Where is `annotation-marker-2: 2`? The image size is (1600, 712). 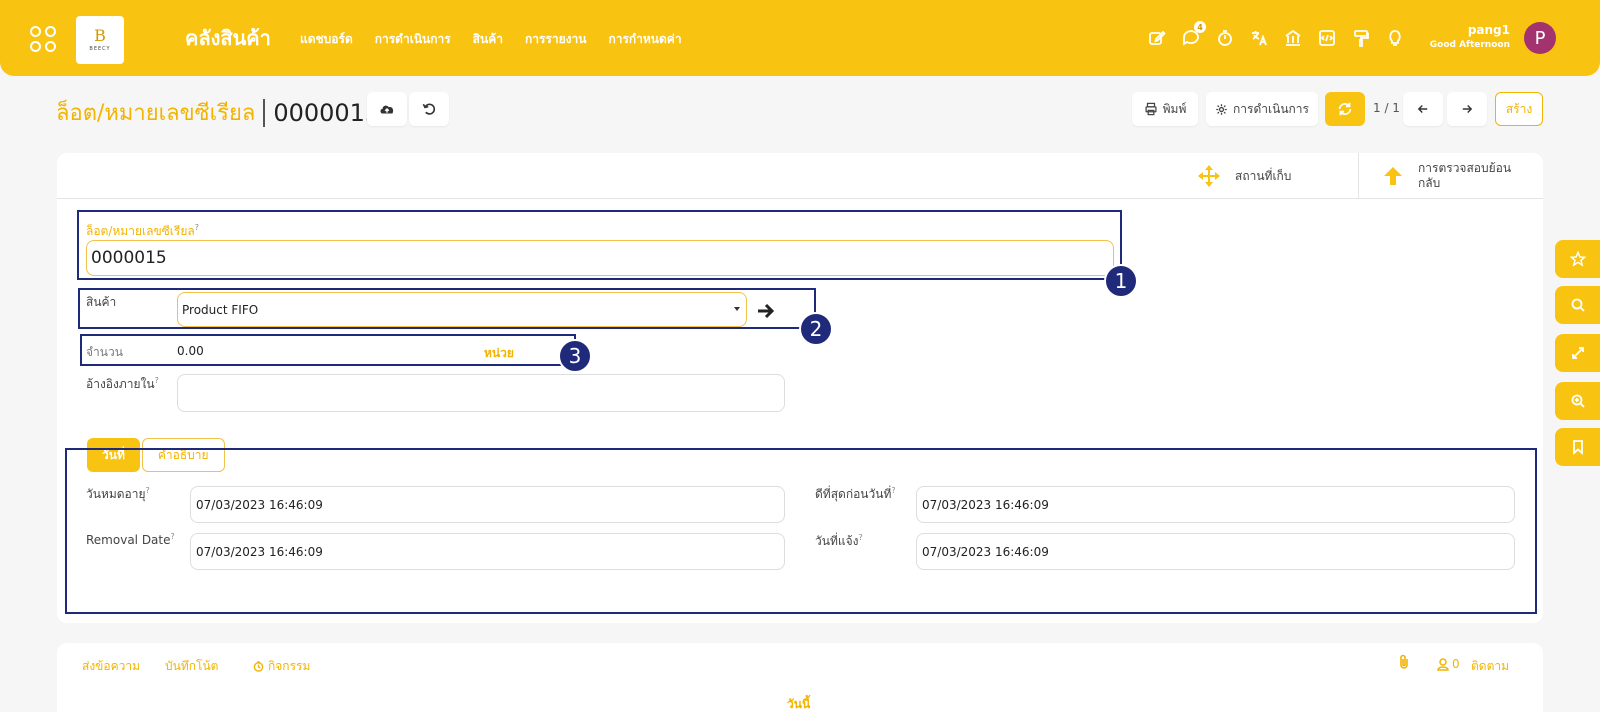
annotation-marker-2: 2 is located at coordinates (816, 329).